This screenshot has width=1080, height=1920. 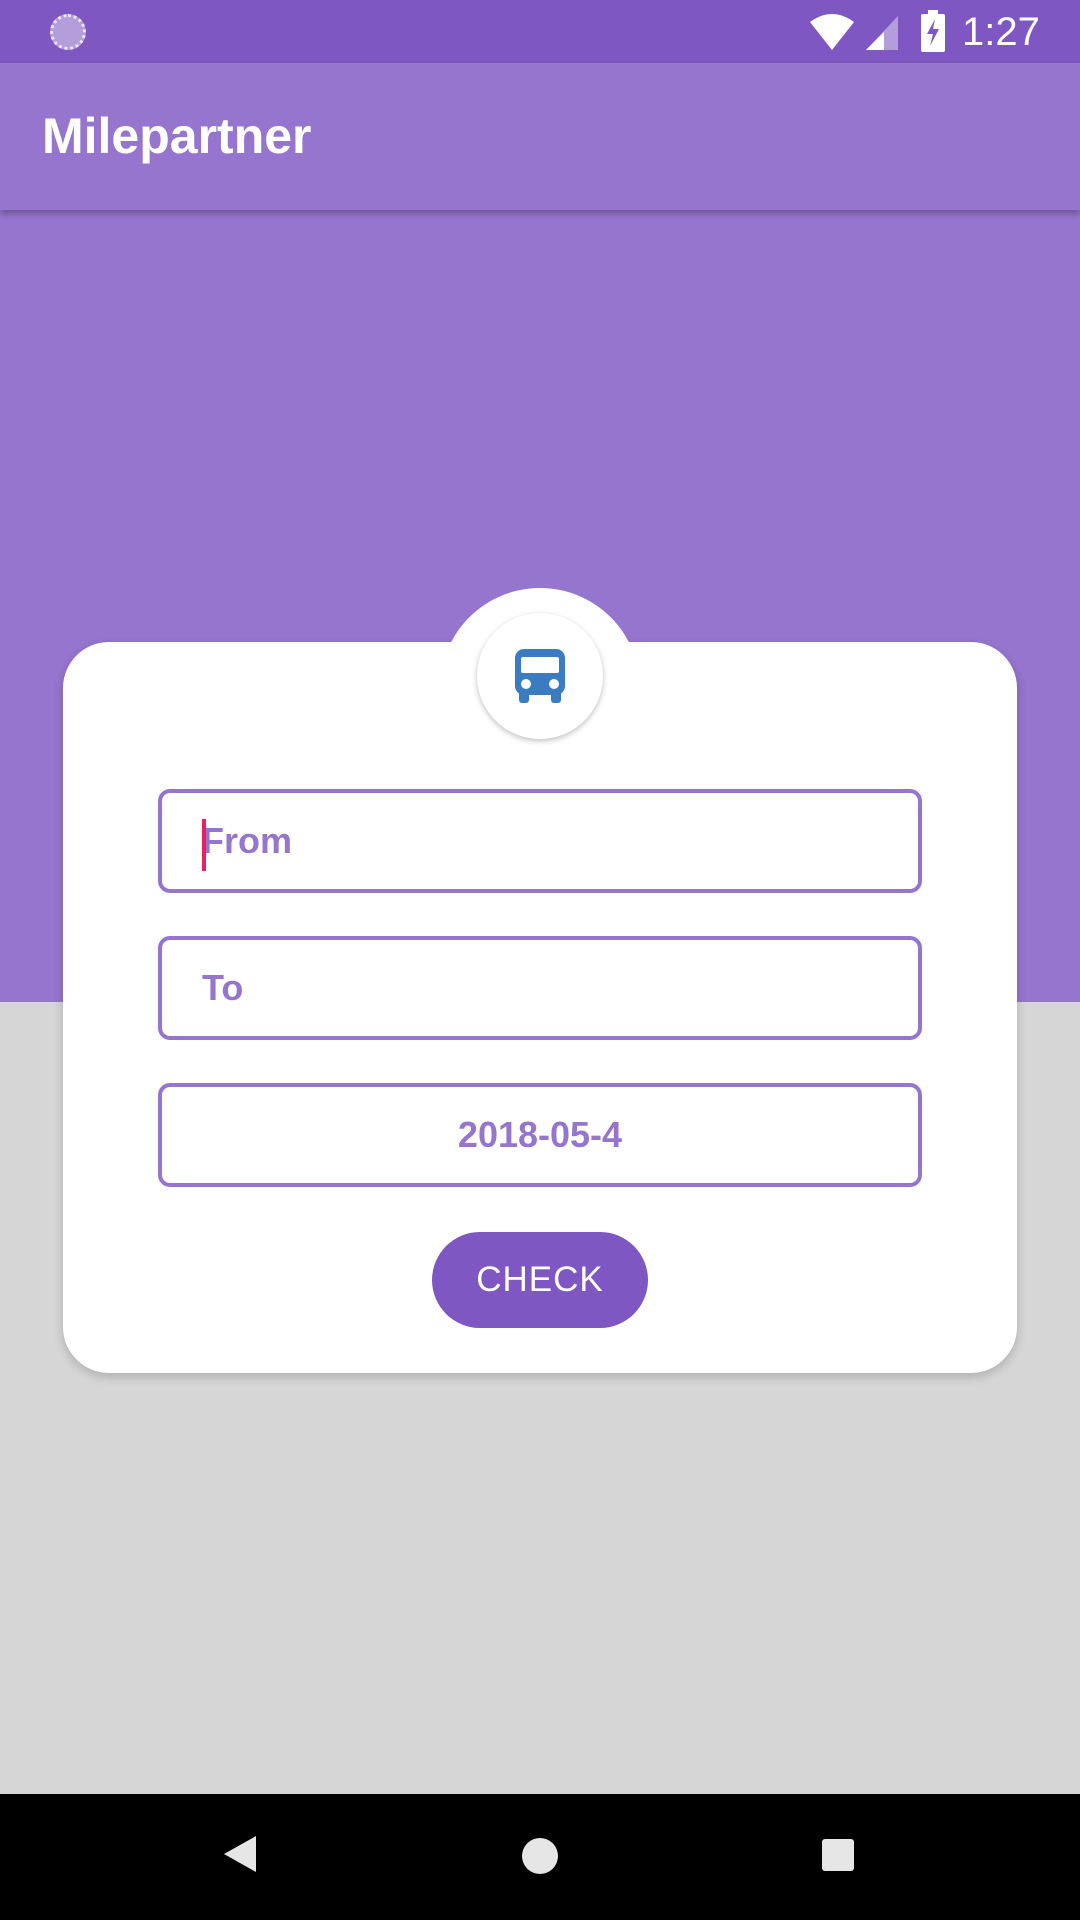 I want to click on wifi-icon, so click(x=832, y=32).